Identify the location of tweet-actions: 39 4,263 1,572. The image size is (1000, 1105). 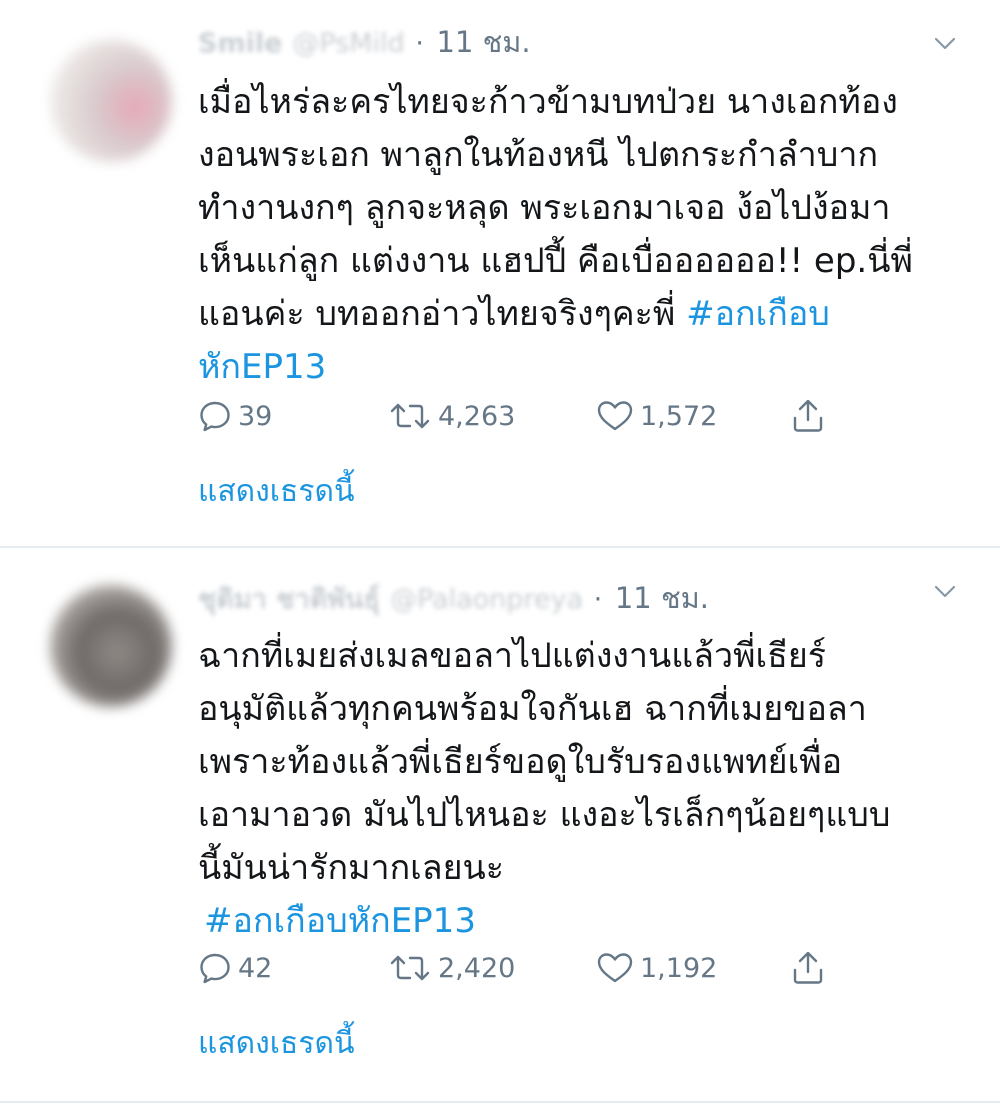
(538, 416).